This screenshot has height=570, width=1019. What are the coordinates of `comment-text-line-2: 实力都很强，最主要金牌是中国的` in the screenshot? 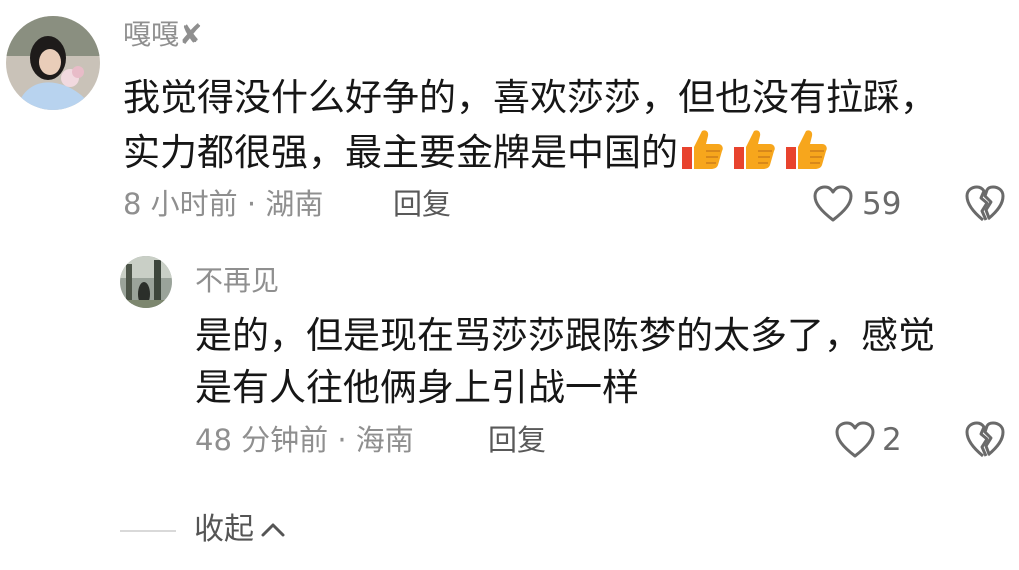 It's located at (400, 152).